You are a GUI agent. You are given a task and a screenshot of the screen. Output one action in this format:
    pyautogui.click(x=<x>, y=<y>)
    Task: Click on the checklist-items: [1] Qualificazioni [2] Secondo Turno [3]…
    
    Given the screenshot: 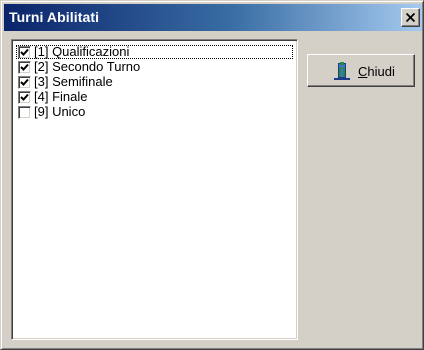 What is the action you would take?
    pyautogui.click(x=154, y=82)
    